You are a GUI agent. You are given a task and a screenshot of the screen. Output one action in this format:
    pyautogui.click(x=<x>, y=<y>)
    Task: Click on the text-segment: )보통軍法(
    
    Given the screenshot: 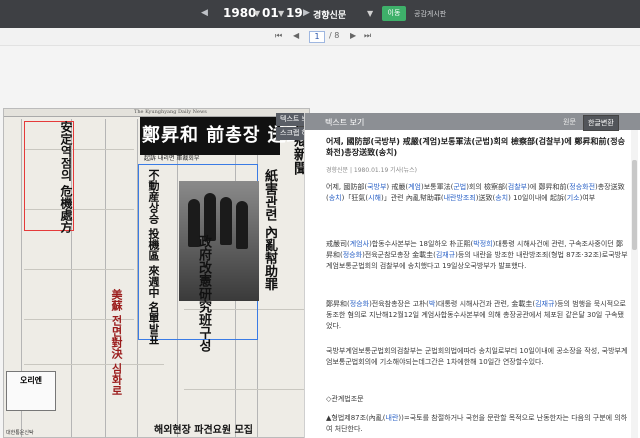 What is the action you would take?
    pyautogui.click(x=437, y=187)
    